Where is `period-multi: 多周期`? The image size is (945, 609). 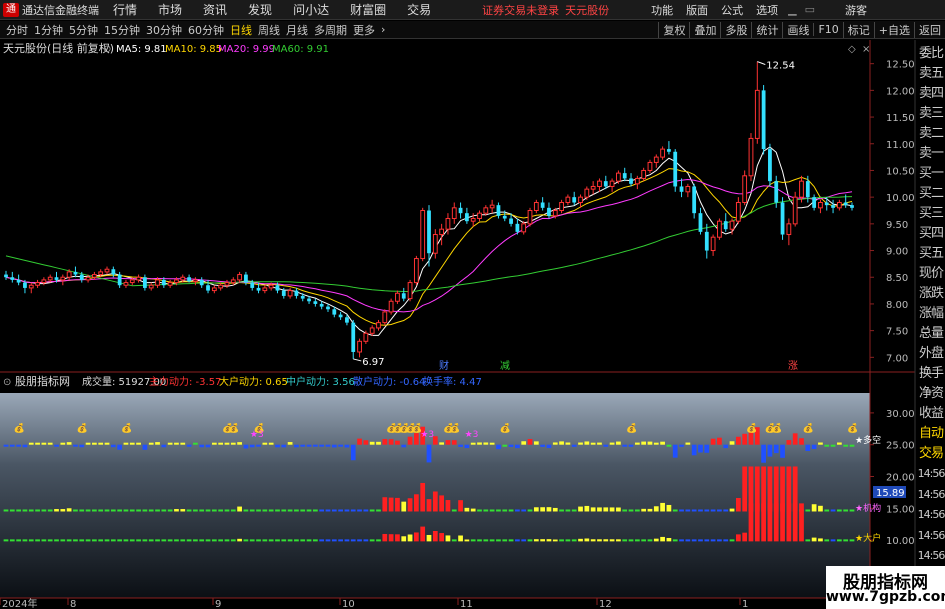
period-multi: 多周期 is located at coordinates (330, 30).